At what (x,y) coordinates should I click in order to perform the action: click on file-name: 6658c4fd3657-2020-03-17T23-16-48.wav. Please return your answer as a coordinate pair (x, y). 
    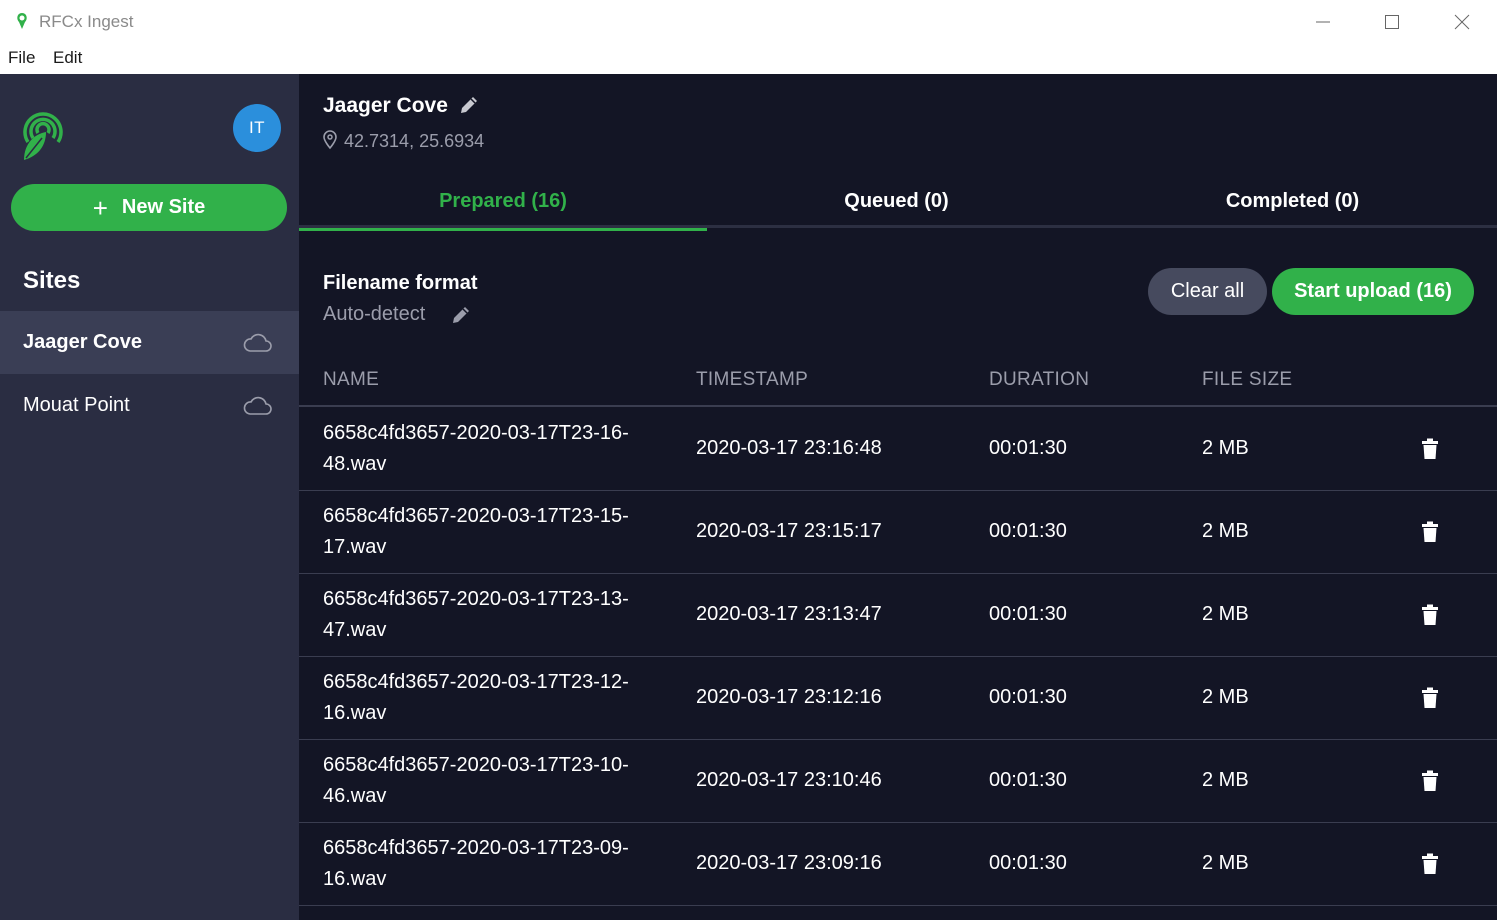
    Looking at the image, I should click on (476, 448).